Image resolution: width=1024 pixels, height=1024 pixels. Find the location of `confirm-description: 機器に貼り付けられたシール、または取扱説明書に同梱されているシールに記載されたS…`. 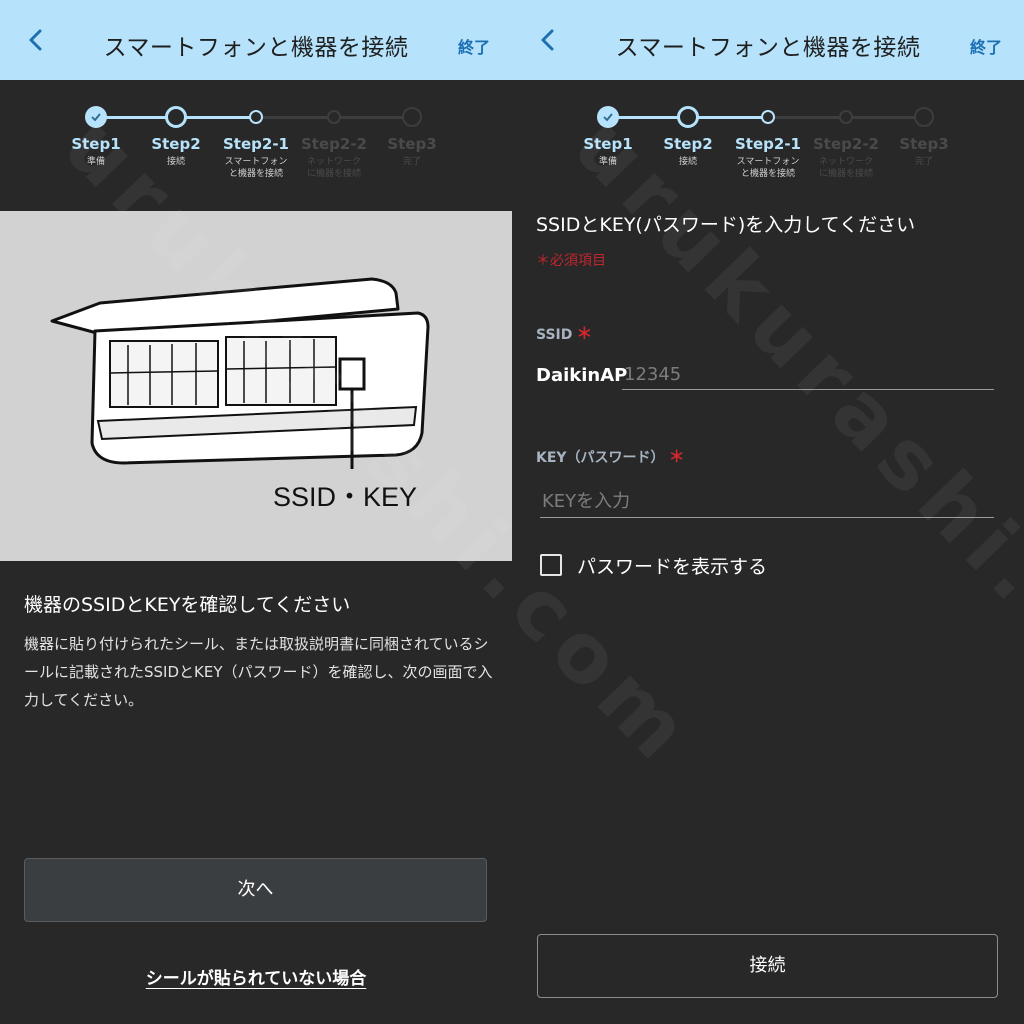

confirm-description: 機器に貼り付けられたシール、または取扱説明書に同梱されているシールに記載されたS… is located at coordinates (258, 672).